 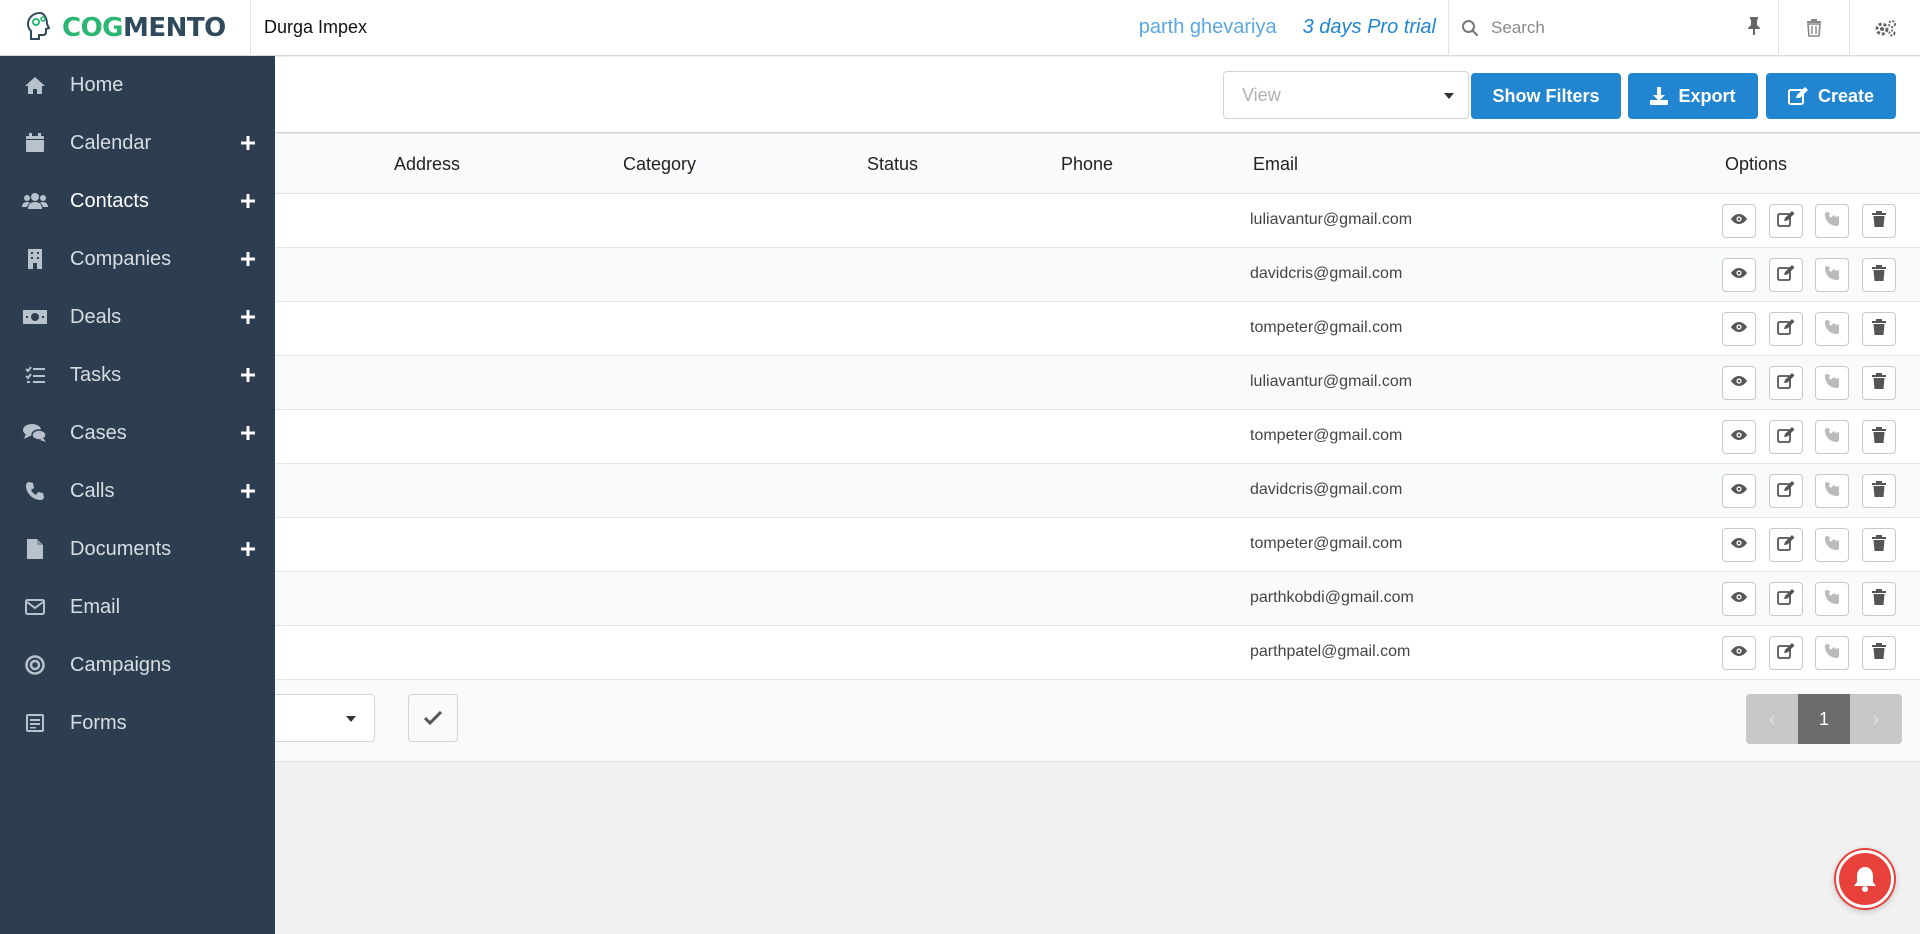 I want to click on sidebar-item-calls: Calls, so click(x=137, y=491).